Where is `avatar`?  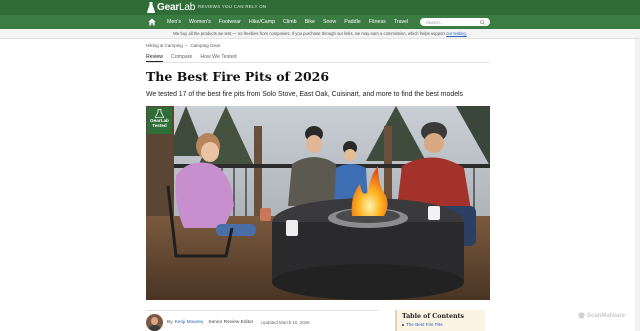 avatar is located at coordinates (154, 322).